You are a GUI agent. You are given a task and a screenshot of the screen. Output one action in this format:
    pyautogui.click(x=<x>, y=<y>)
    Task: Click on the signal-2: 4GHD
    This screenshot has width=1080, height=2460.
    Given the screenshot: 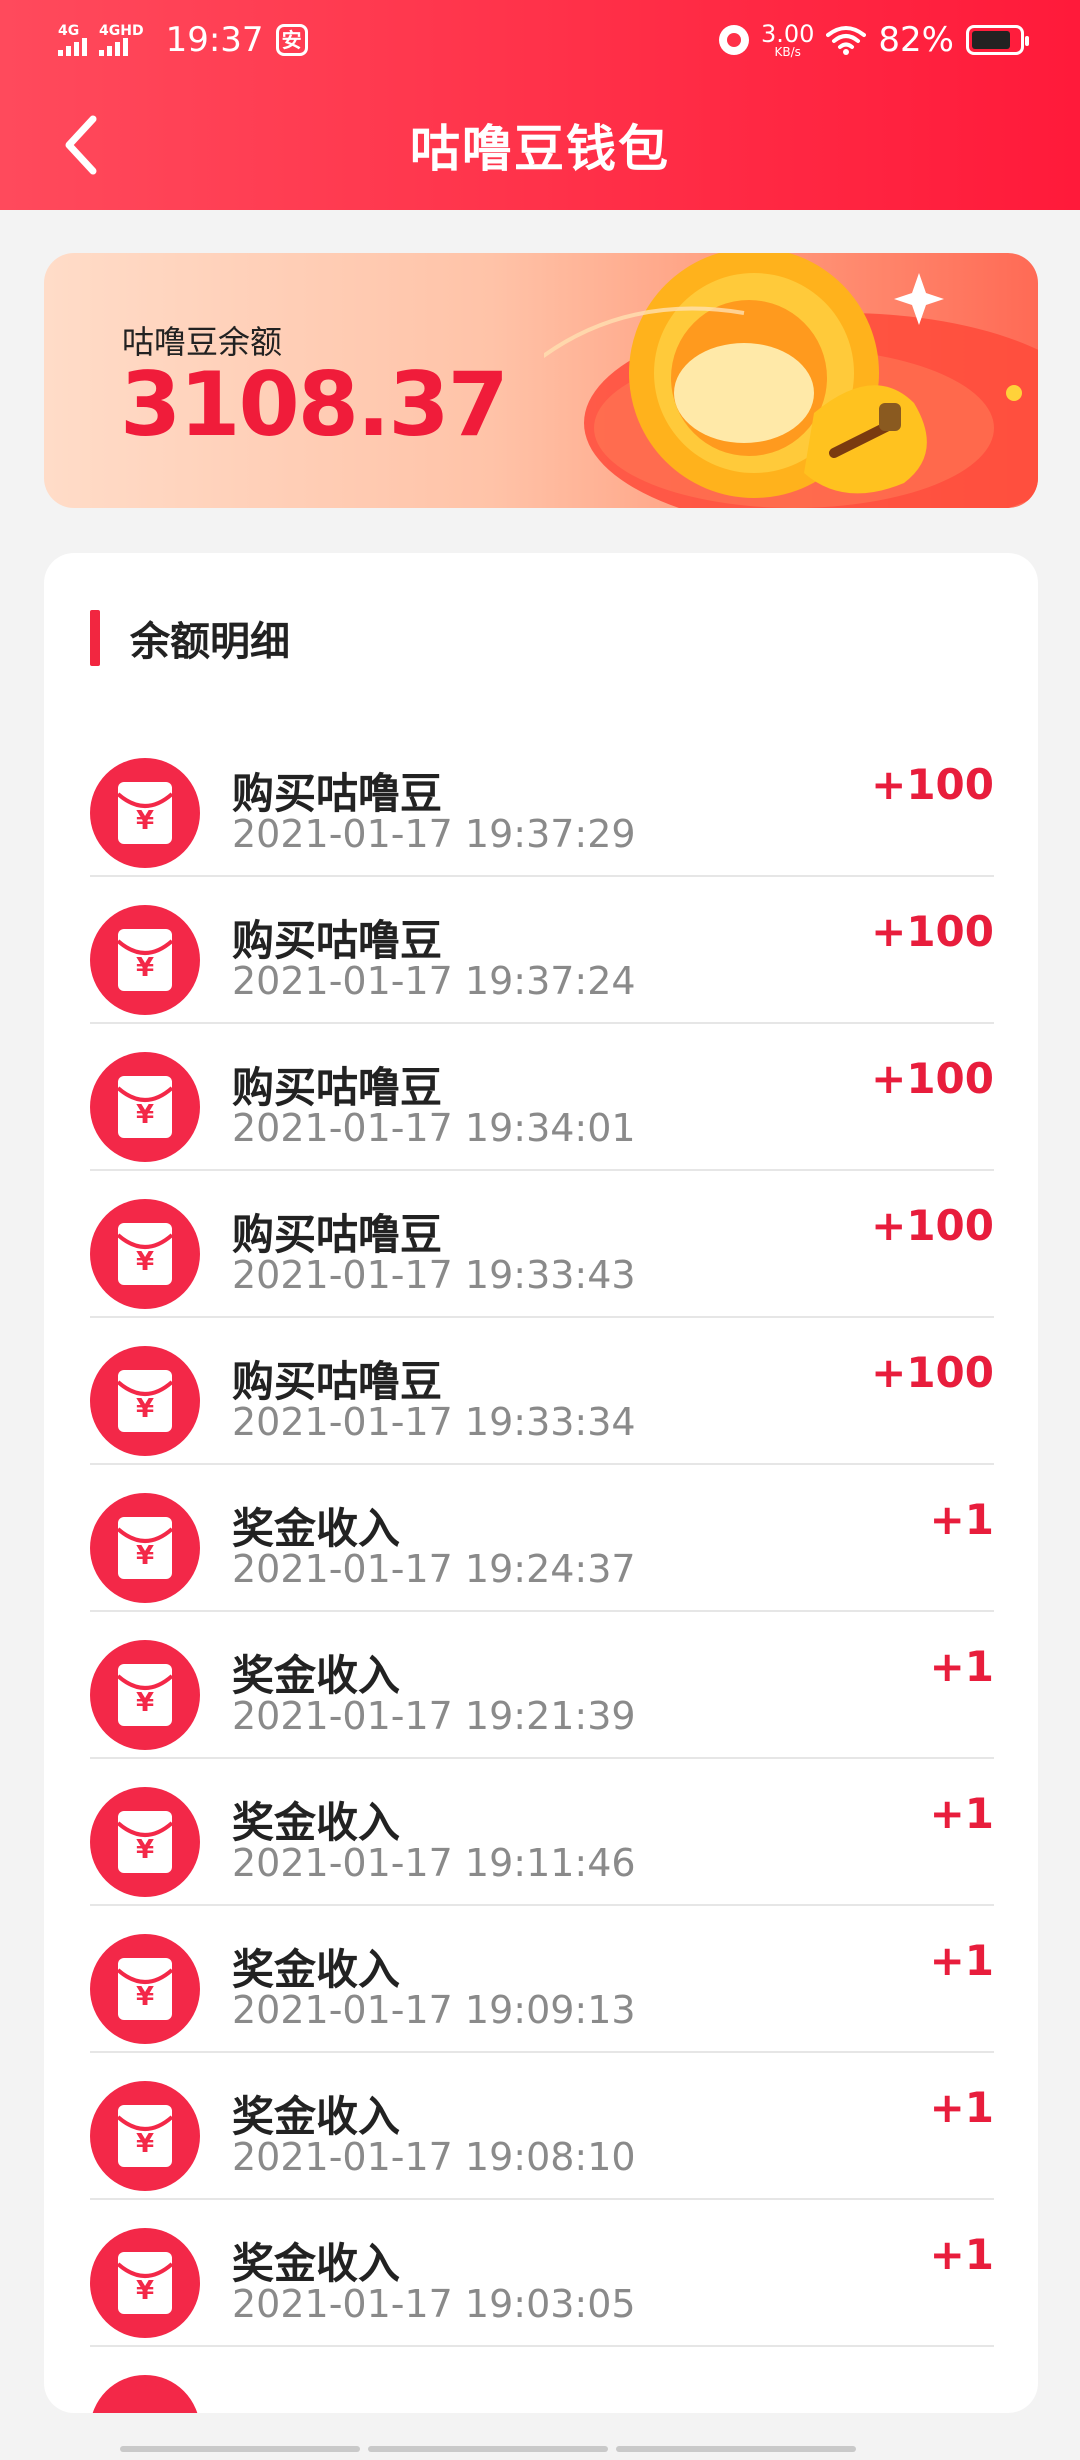 What is the action you would take?
    pyautogui.click(x=121, y=40)
    